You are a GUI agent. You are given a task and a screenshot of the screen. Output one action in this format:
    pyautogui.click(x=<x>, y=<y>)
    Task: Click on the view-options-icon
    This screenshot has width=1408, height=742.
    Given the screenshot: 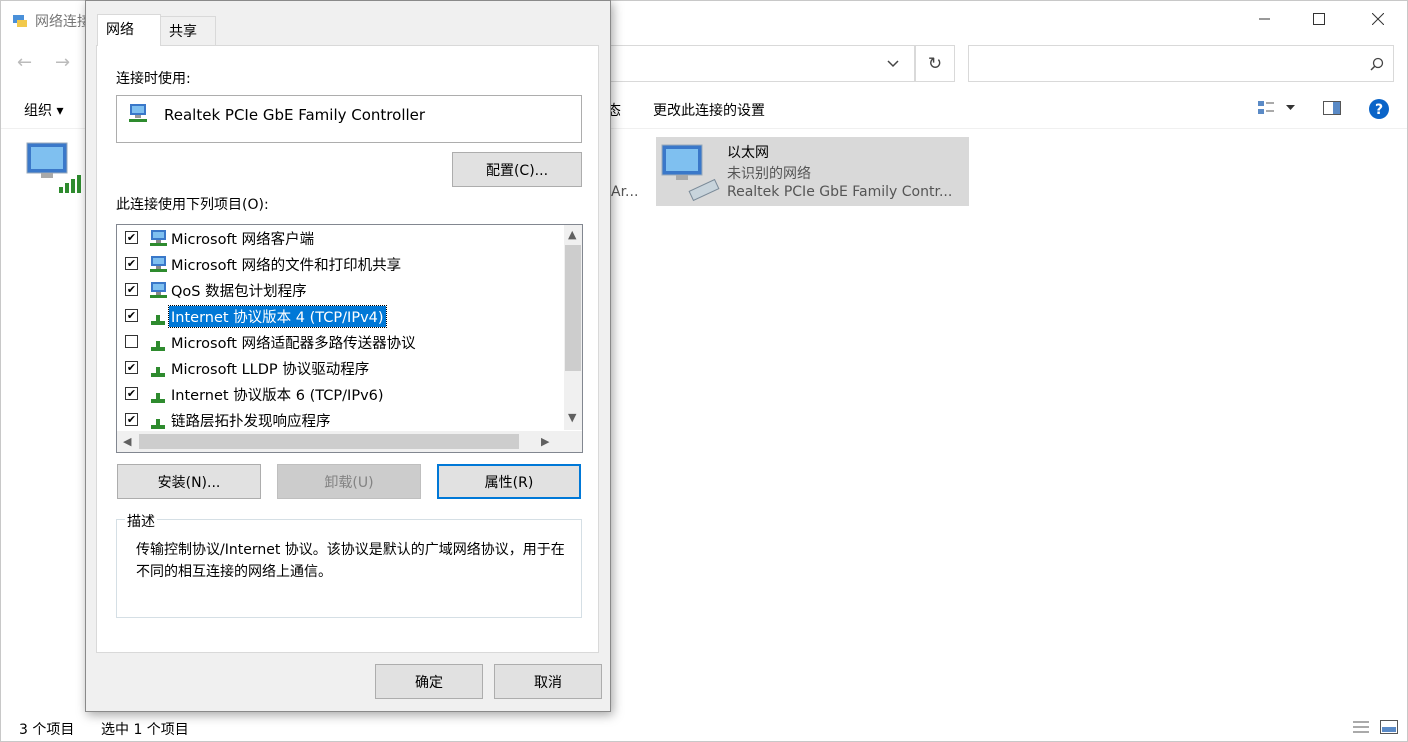 What is the action you would take?
    pyautogui.click(x=1266, y=108)
    